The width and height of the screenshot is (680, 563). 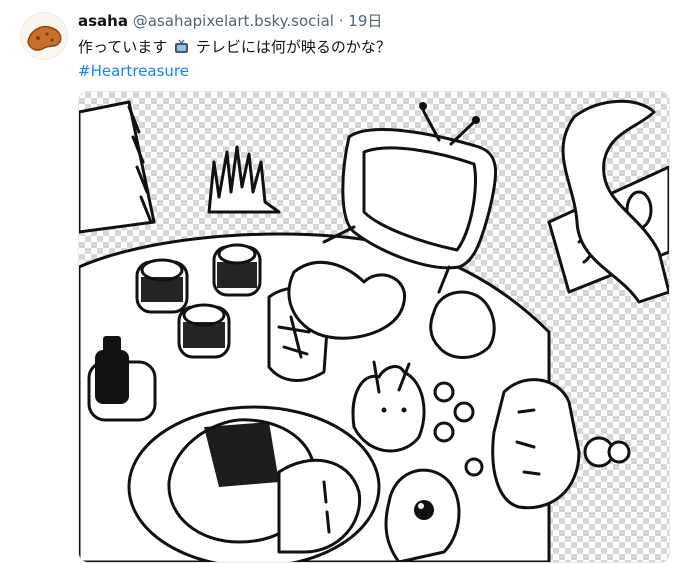 What do you see at coordinates (254, 483) in the screenshot?
I see `onigiri-drawing` at bounding box center [254, 483].